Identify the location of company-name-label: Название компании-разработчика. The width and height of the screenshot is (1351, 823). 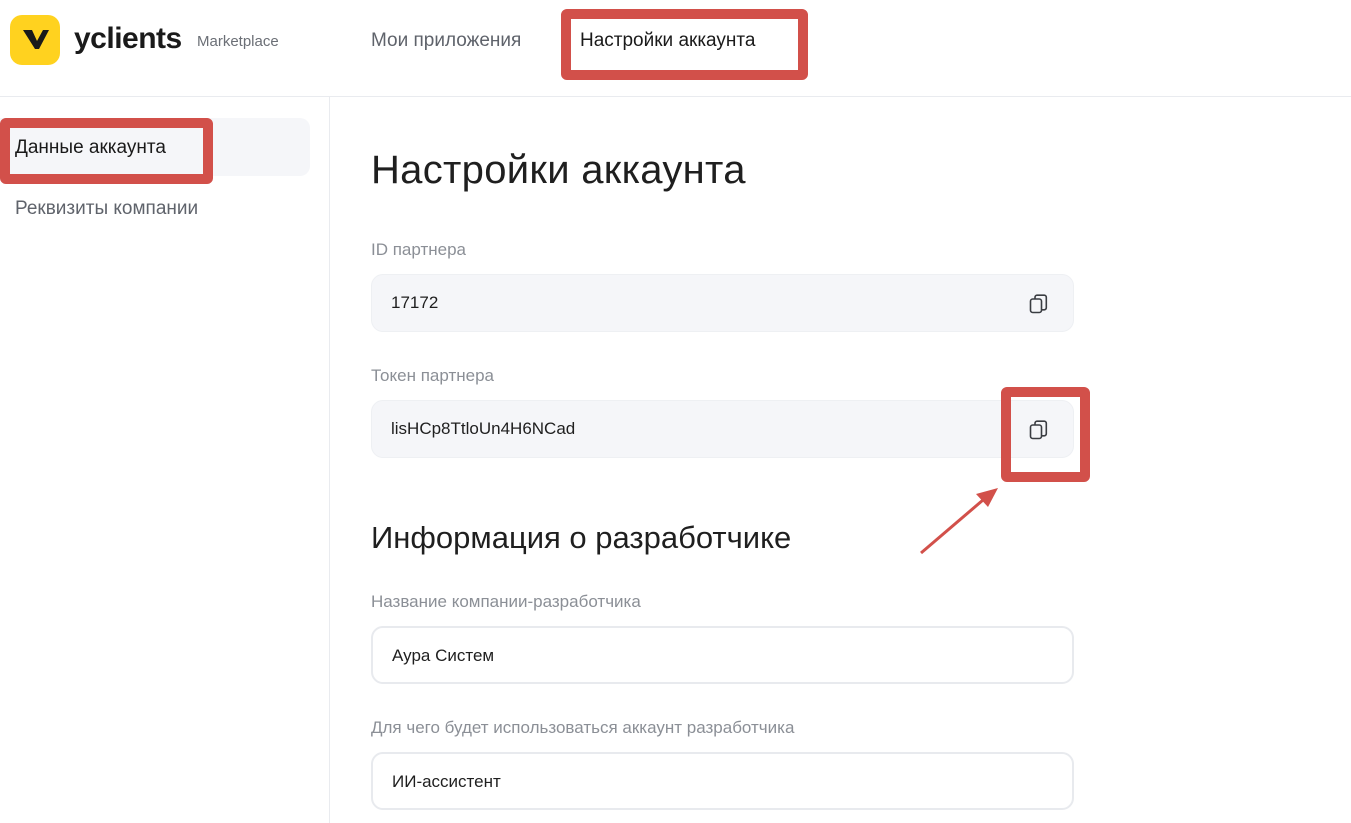
(506, 601).